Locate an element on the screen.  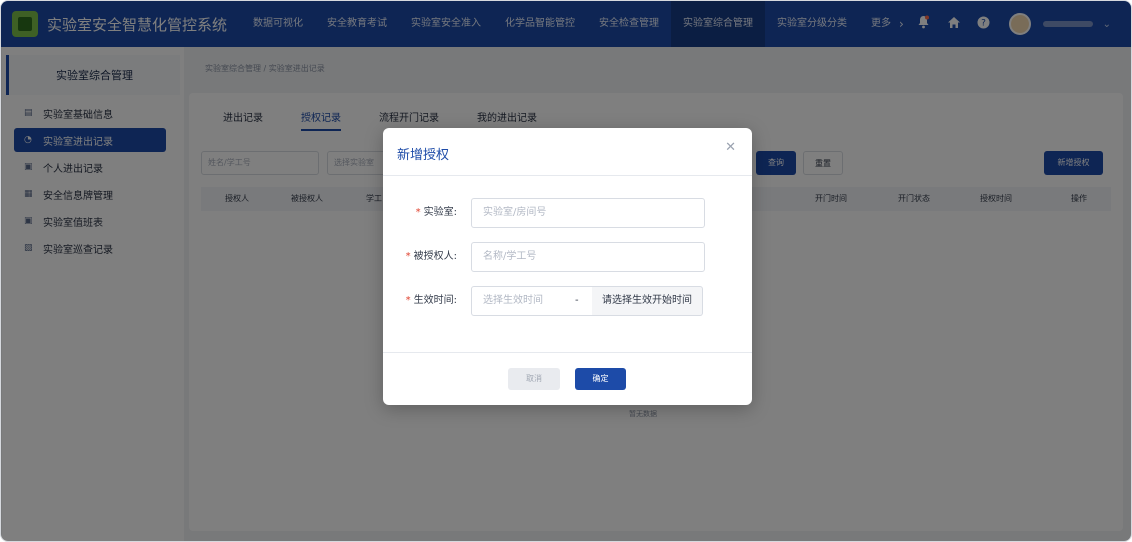
effective-time-picker: 选择生效时间 - 请选择生效开始时间 is located at coordinates (587, 301).